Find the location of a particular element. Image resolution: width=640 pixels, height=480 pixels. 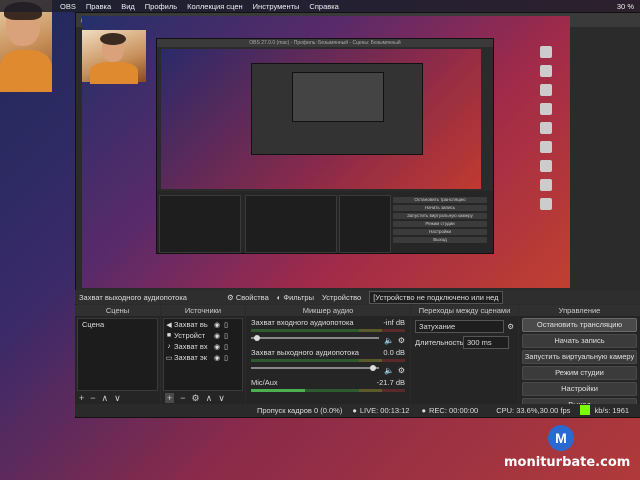

mic-icon: ♪ is located at coordinates (169, 346).